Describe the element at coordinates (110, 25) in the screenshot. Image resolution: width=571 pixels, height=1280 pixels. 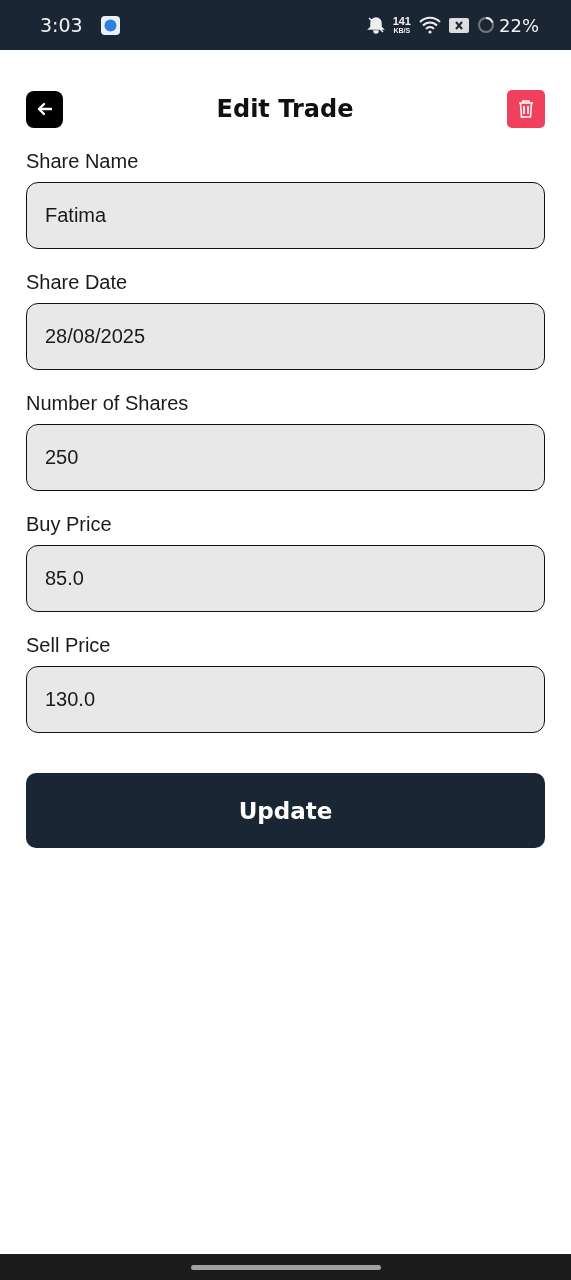
I see `app-icon` at that location.